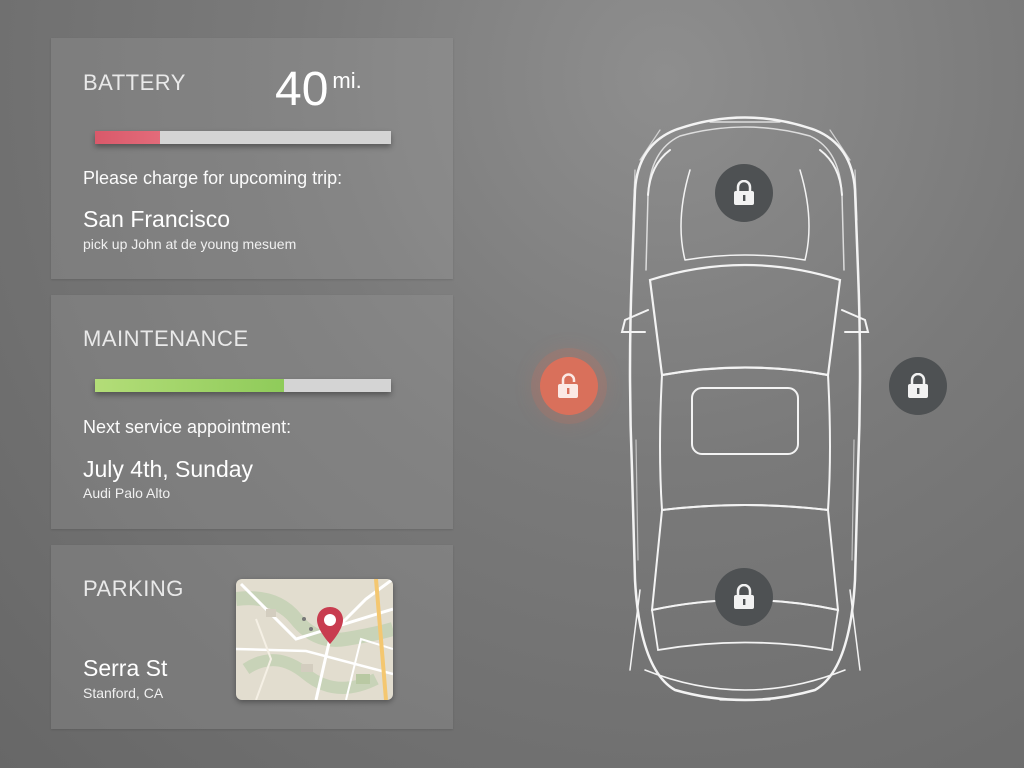 The image size is (1024, 768). I want to click on battery-prompt: Please charge for upcoming trip:, so click(213, 178).